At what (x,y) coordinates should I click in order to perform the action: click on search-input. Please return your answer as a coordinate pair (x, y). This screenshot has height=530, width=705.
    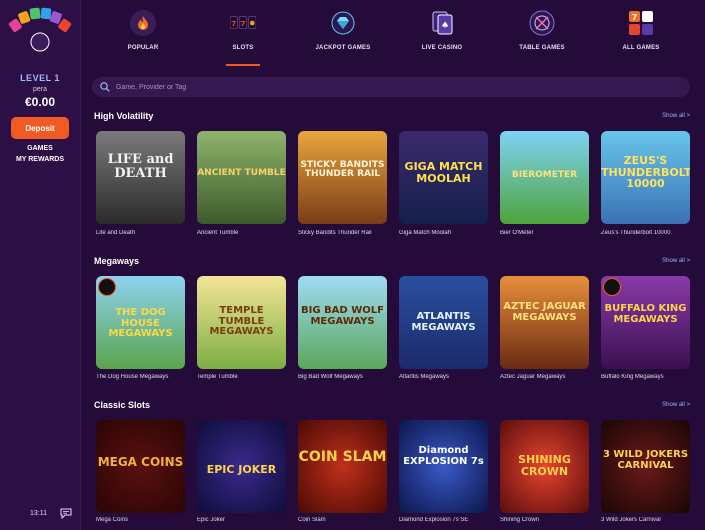
    Looking at the image, I should click on (396, 87).